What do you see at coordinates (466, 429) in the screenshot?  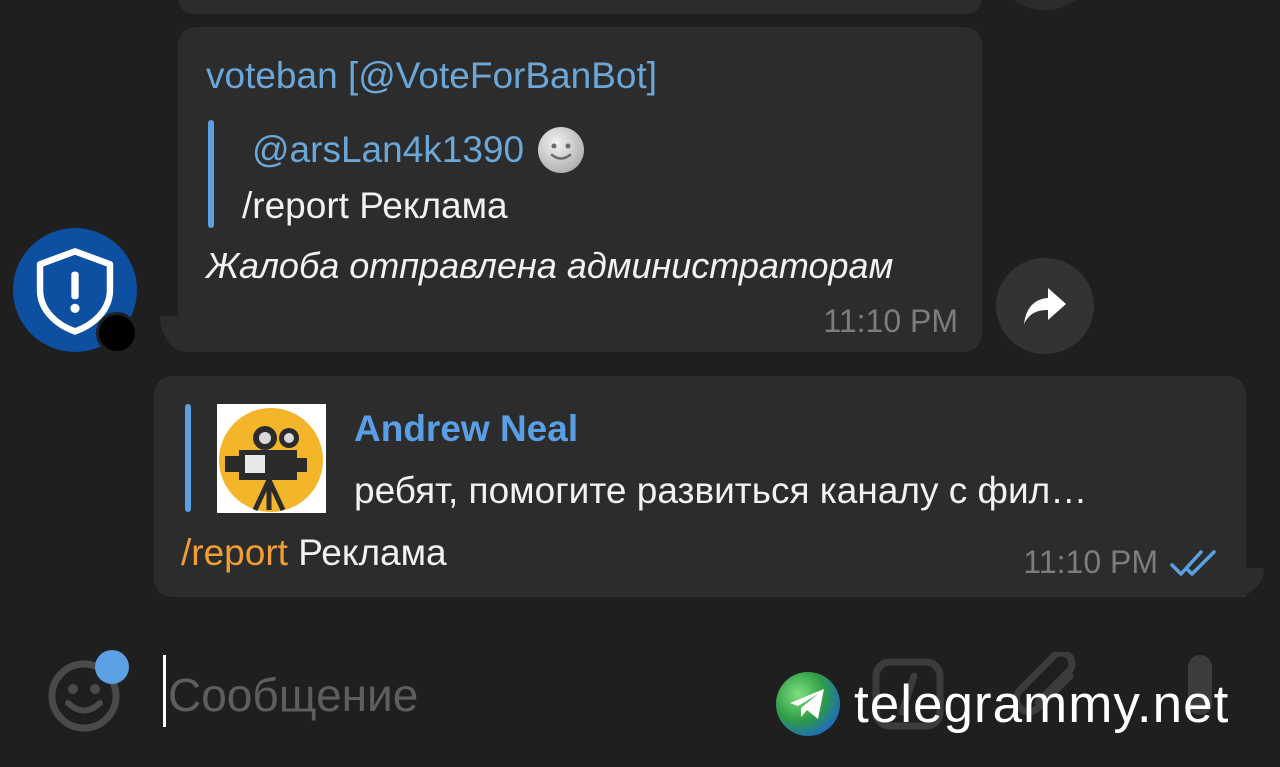 I see `reply-author: Andrew Neal` at bounding box center [466, 429].